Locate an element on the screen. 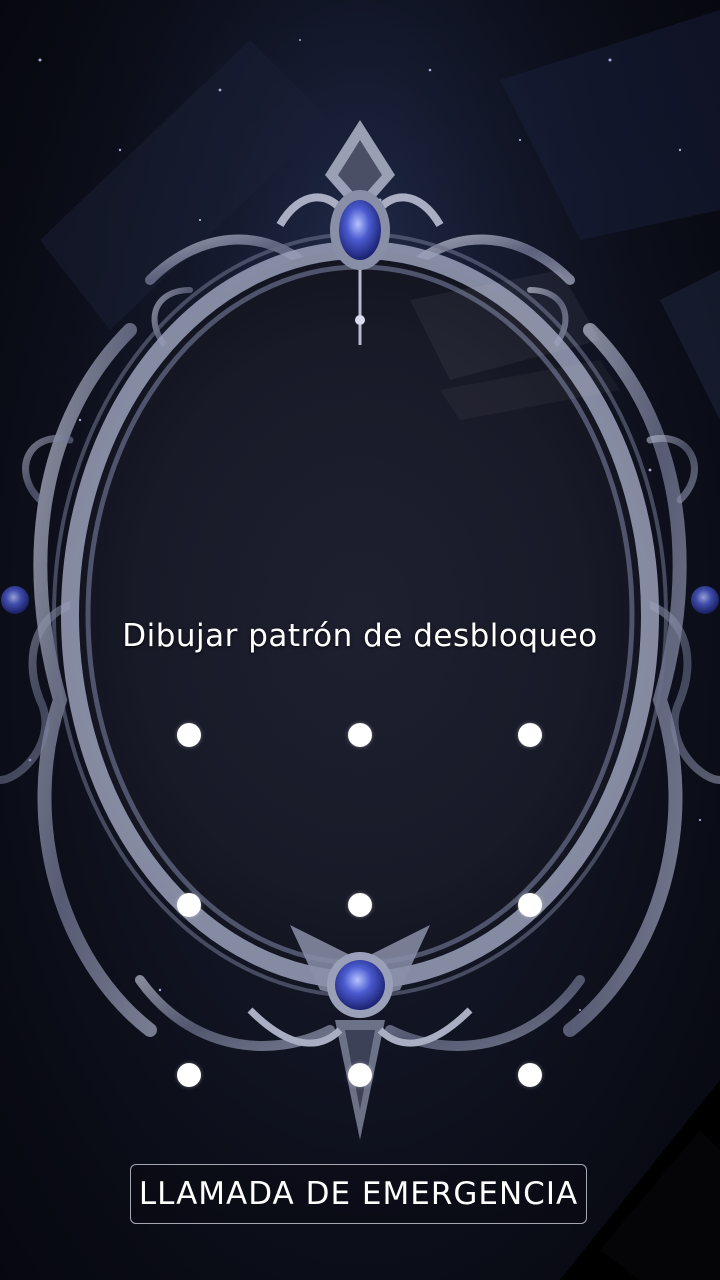  unlock-prompt: Dibujar patrón de desbloqueo is located at coordinates (360, 636).